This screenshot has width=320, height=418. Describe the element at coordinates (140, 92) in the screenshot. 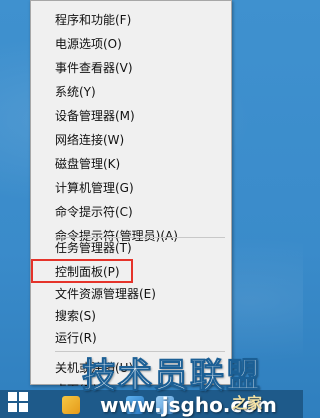

I see `menu-item-system: 系统(Y)` at that location.